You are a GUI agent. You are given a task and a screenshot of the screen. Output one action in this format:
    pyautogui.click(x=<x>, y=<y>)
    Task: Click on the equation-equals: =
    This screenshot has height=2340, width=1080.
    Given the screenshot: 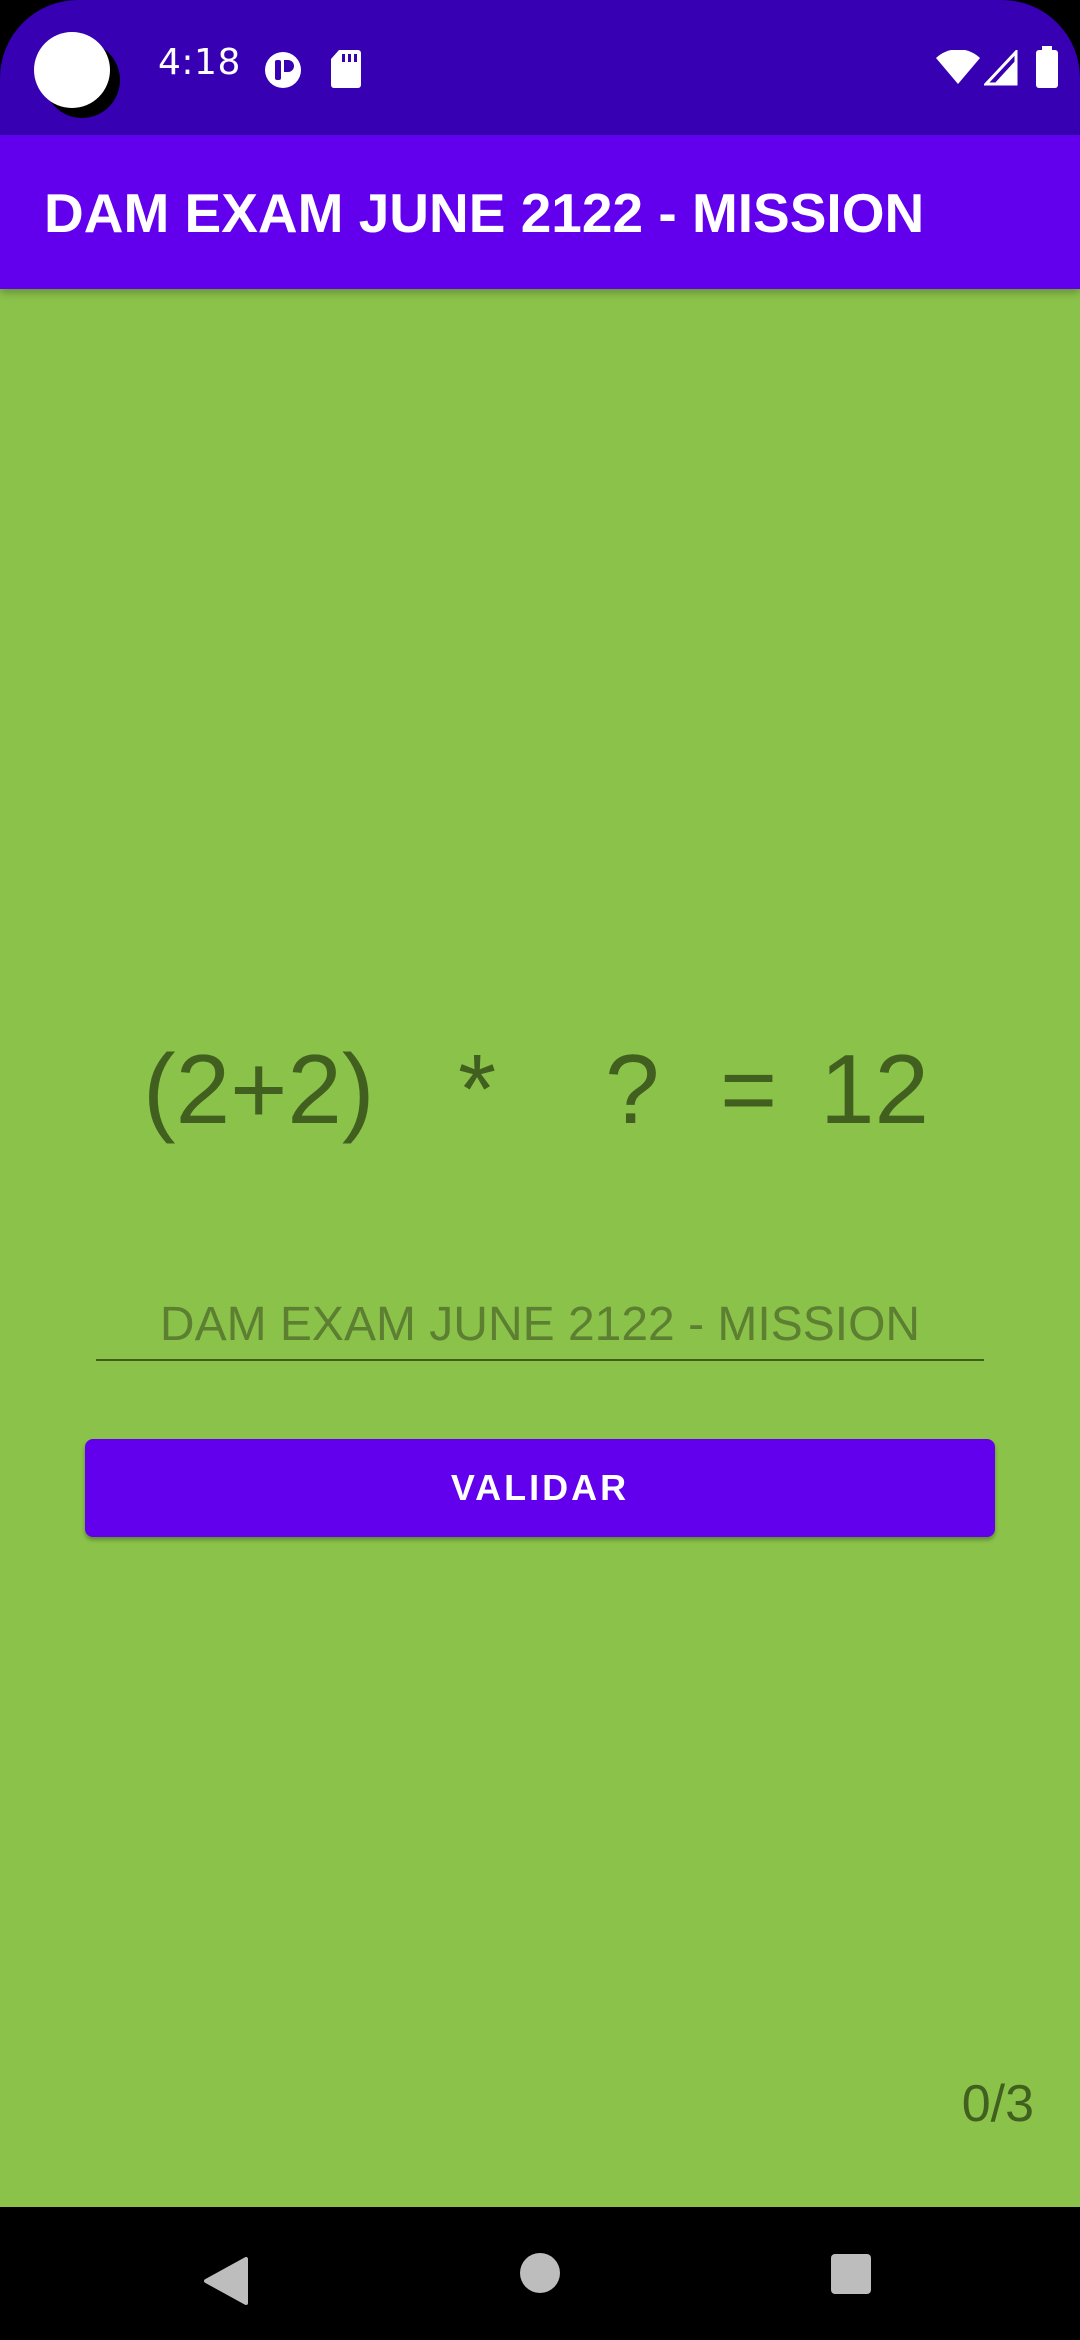 What is the action you would take?
    pyautogui.click(x=749, y=1089)
    